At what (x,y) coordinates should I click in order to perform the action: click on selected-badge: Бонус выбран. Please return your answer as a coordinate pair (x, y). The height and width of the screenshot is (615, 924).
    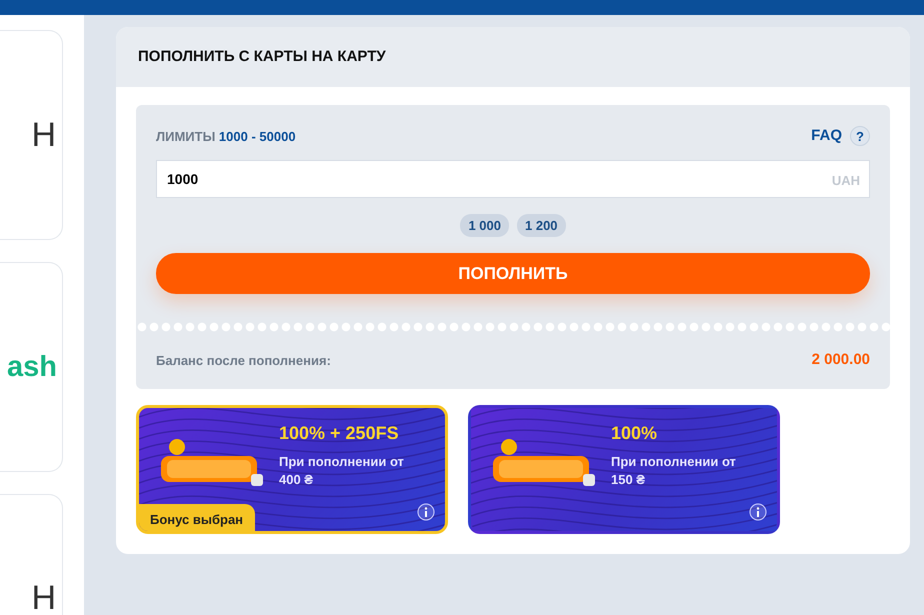
    Looking at the image, I should click on (197, 517).